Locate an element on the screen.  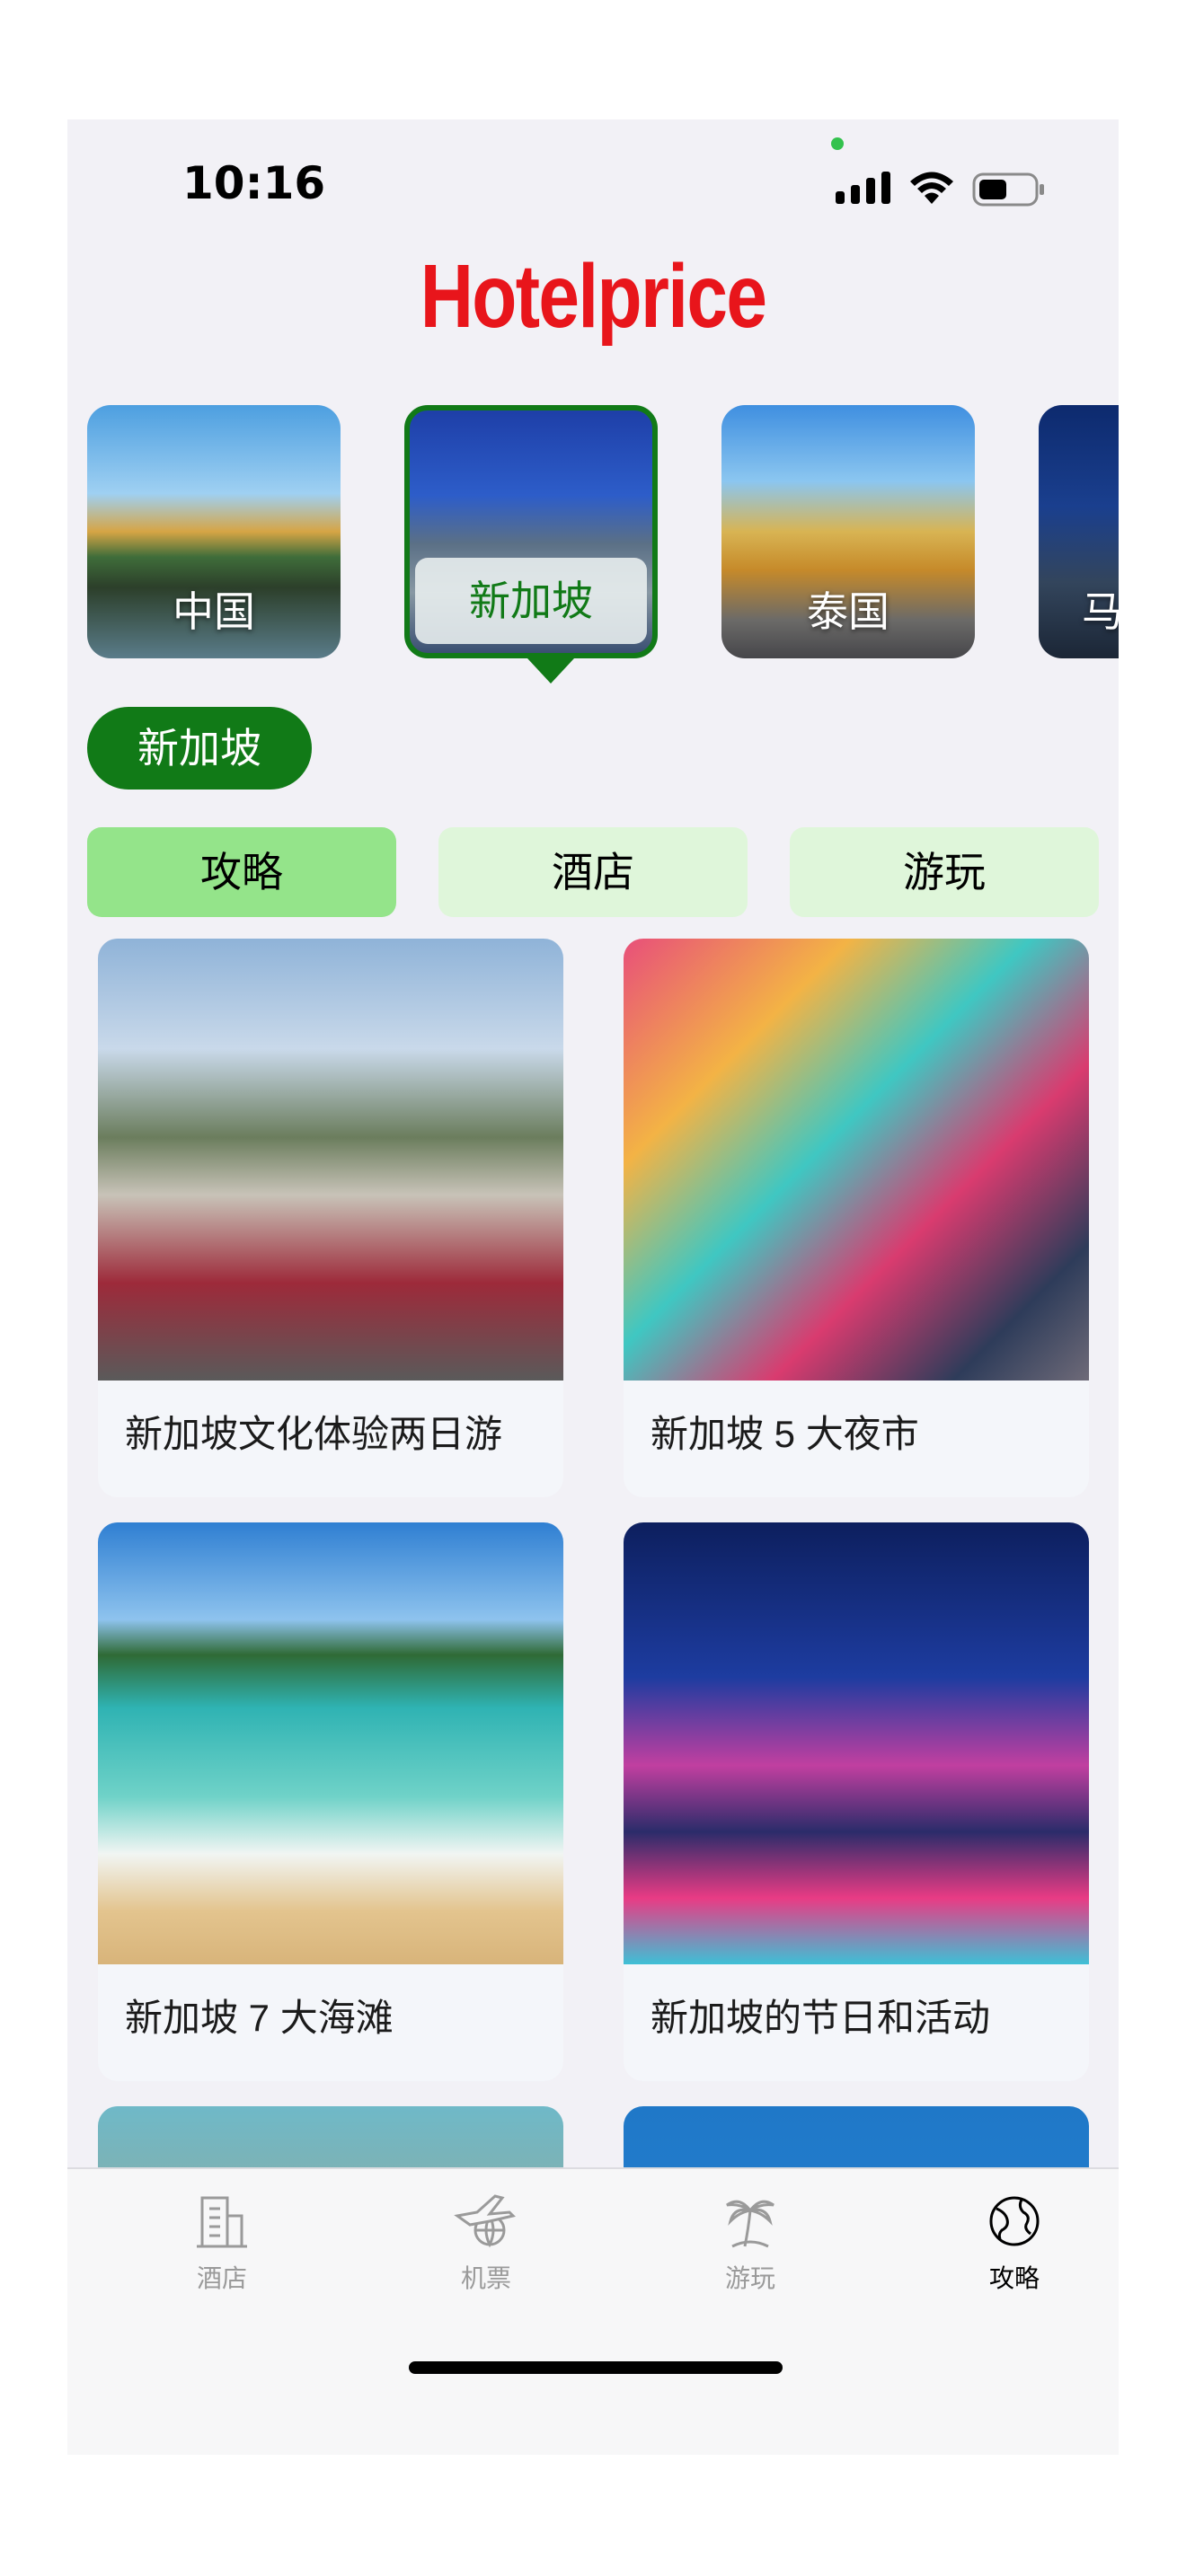
article-card: 新加坡 5 大夜市 is located at coordinates (856, 1218).